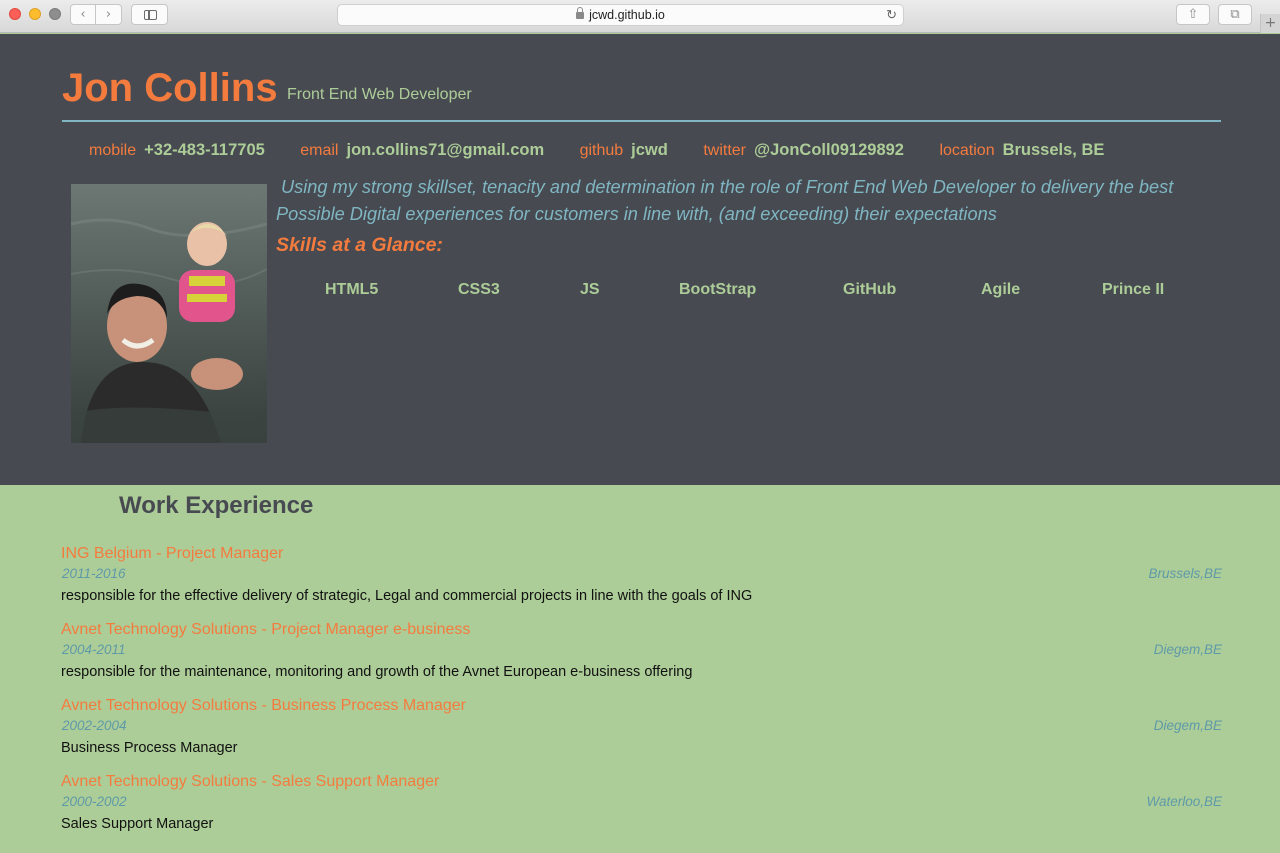 This screenshot has height=853, width=1280. What do you see at coordinates (641, 121) in the screenshot?
I see `header-divider` at bounding box center [641, 121].